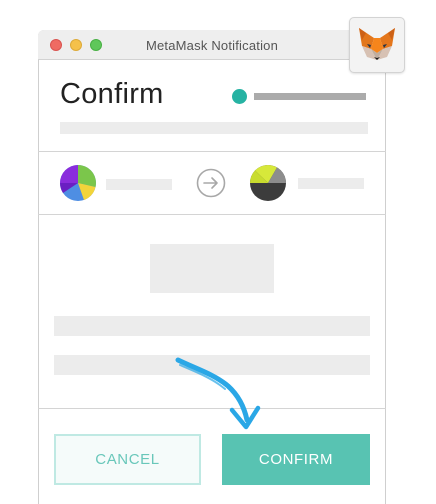 This screenshot has width=436, height=504. I want to click on gas-fee-placeholder, so click(212, 326).